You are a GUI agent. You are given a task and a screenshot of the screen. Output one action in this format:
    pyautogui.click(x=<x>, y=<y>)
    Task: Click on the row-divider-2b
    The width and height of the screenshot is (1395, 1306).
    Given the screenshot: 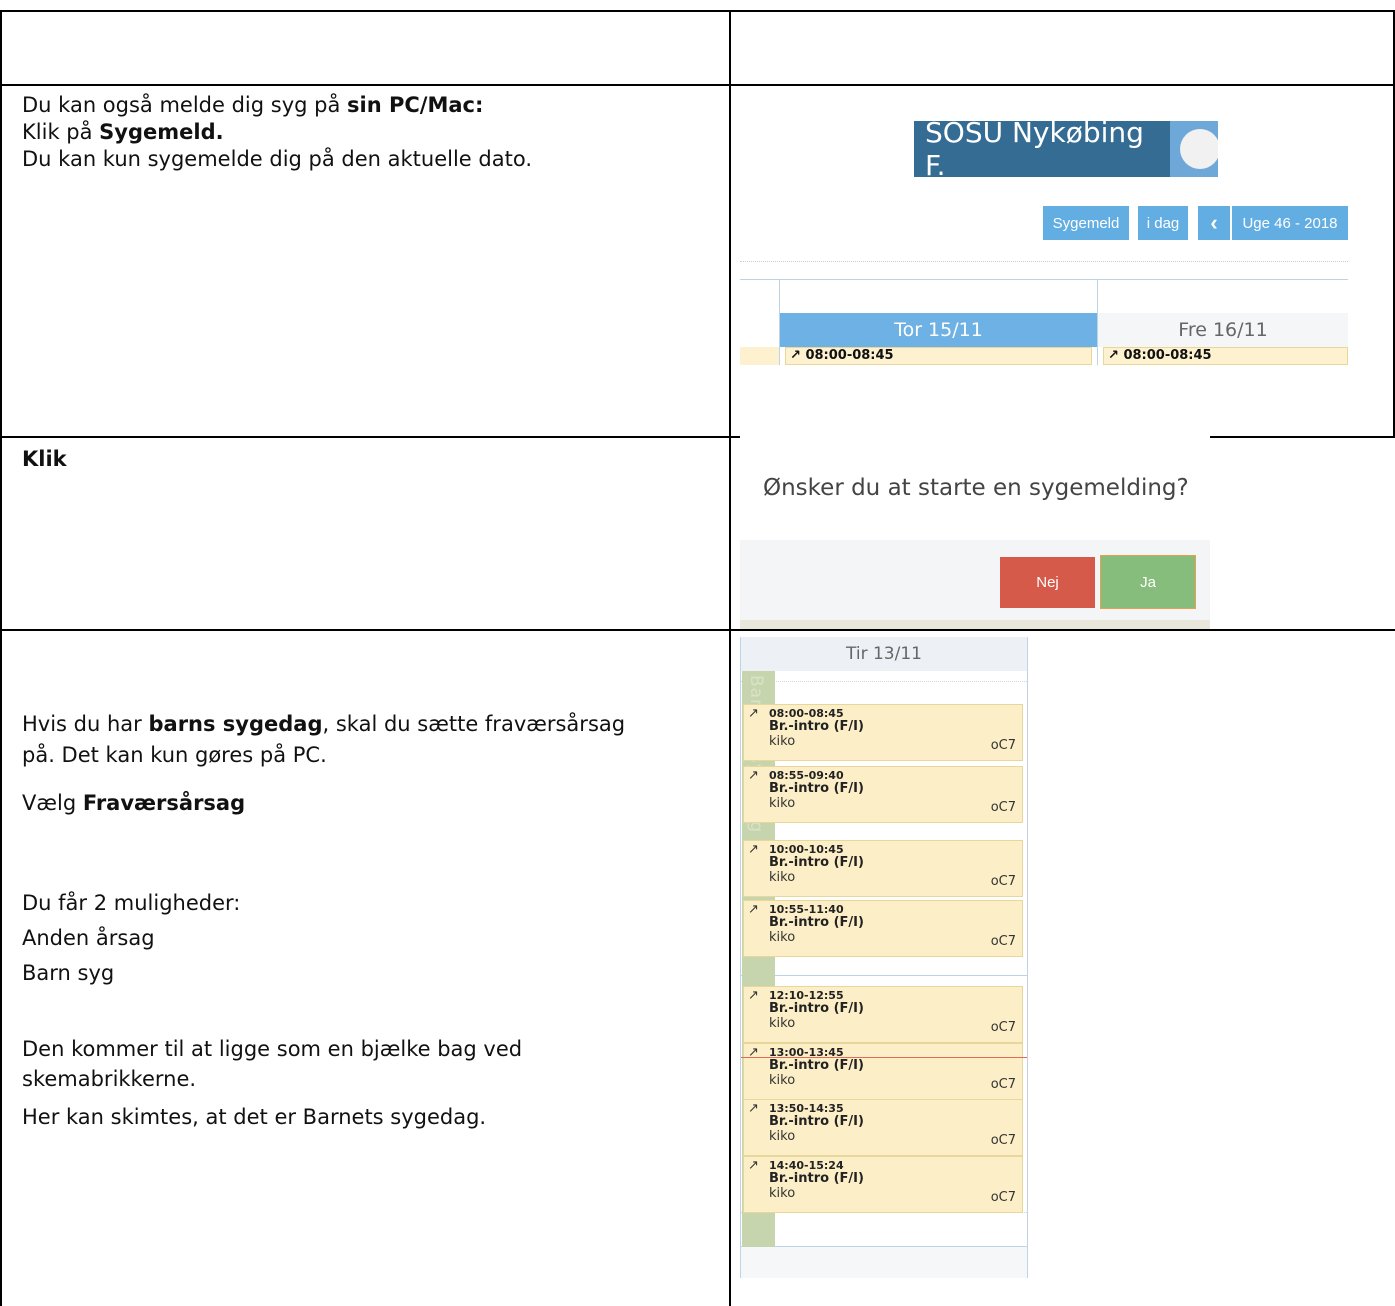 What is the action you would take?
    pyautogui.click(x=1302, y=437)
    